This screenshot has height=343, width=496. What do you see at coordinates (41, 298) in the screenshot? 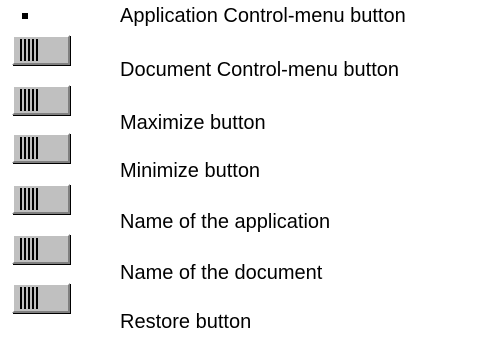
I see `hotspot-button-restore` at bounding box center [41, 298].